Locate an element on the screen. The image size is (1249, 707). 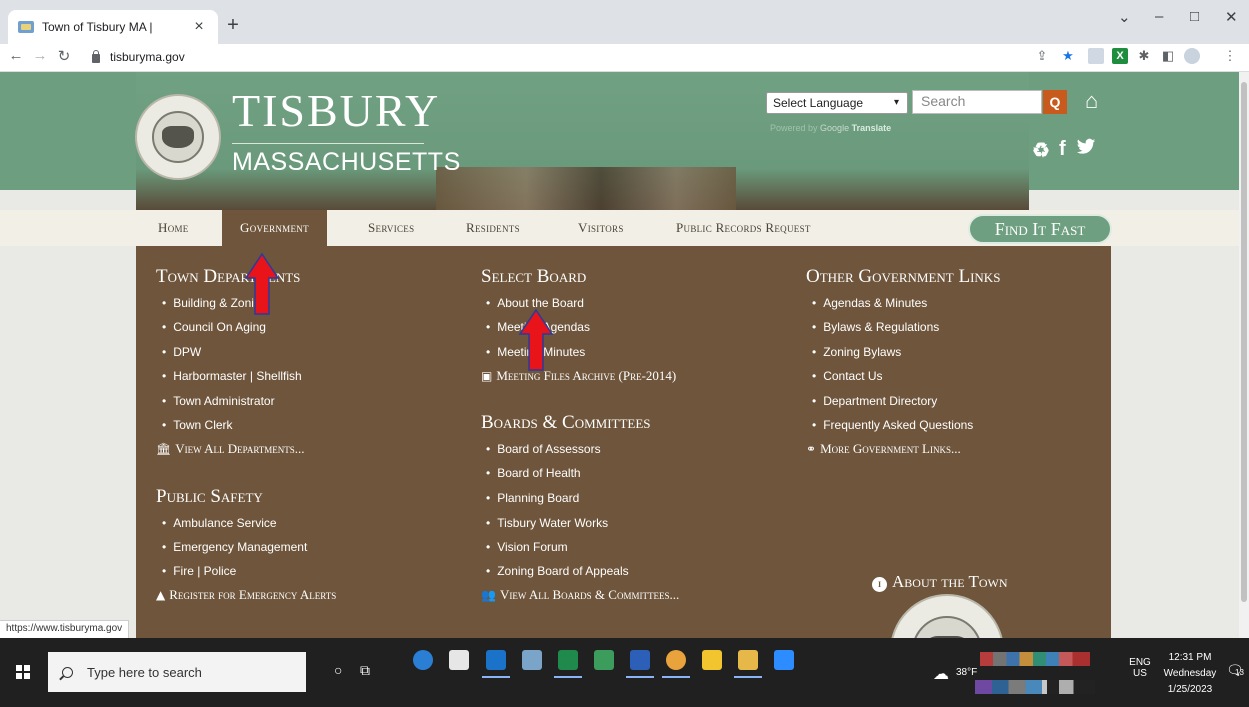
town-seal-logo is located at coordinates (178, 137).